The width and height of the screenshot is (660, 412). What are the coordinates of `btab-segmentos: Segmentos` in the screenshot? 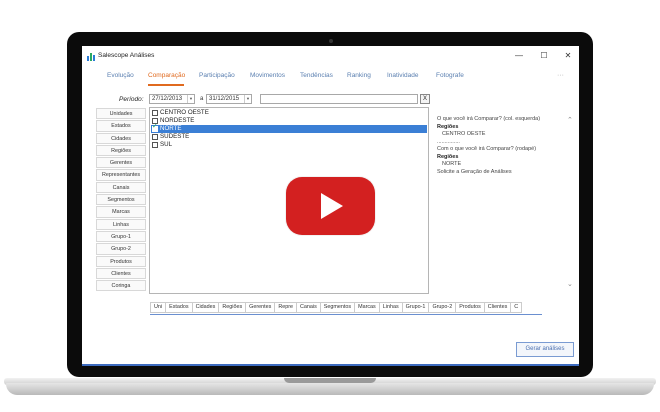 It's located at (338, 307).